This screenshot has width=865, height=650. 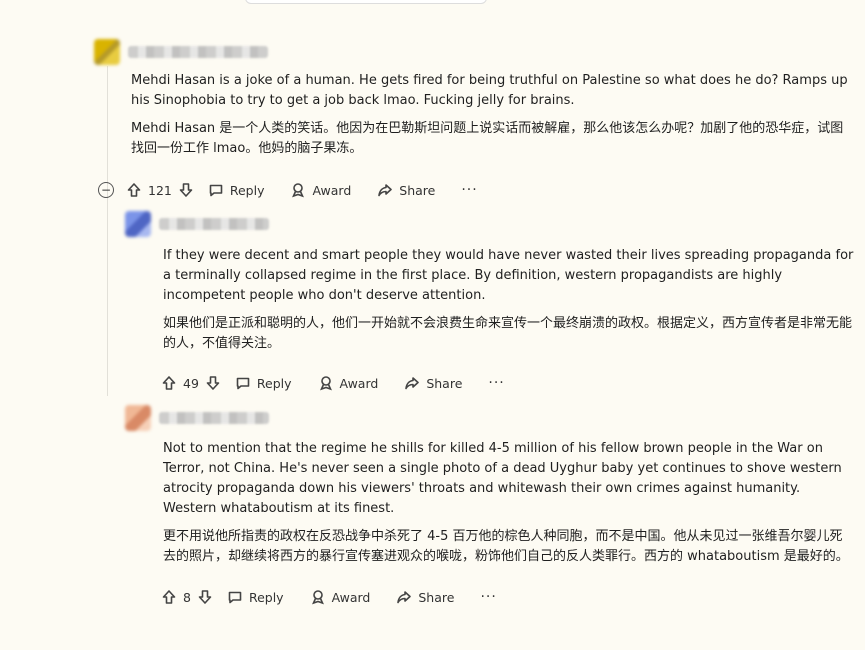 What do you see at coordinates (106, 190) in the screenshot?
I see `collapse-thread-button: −` at bounding box center [106, 190].